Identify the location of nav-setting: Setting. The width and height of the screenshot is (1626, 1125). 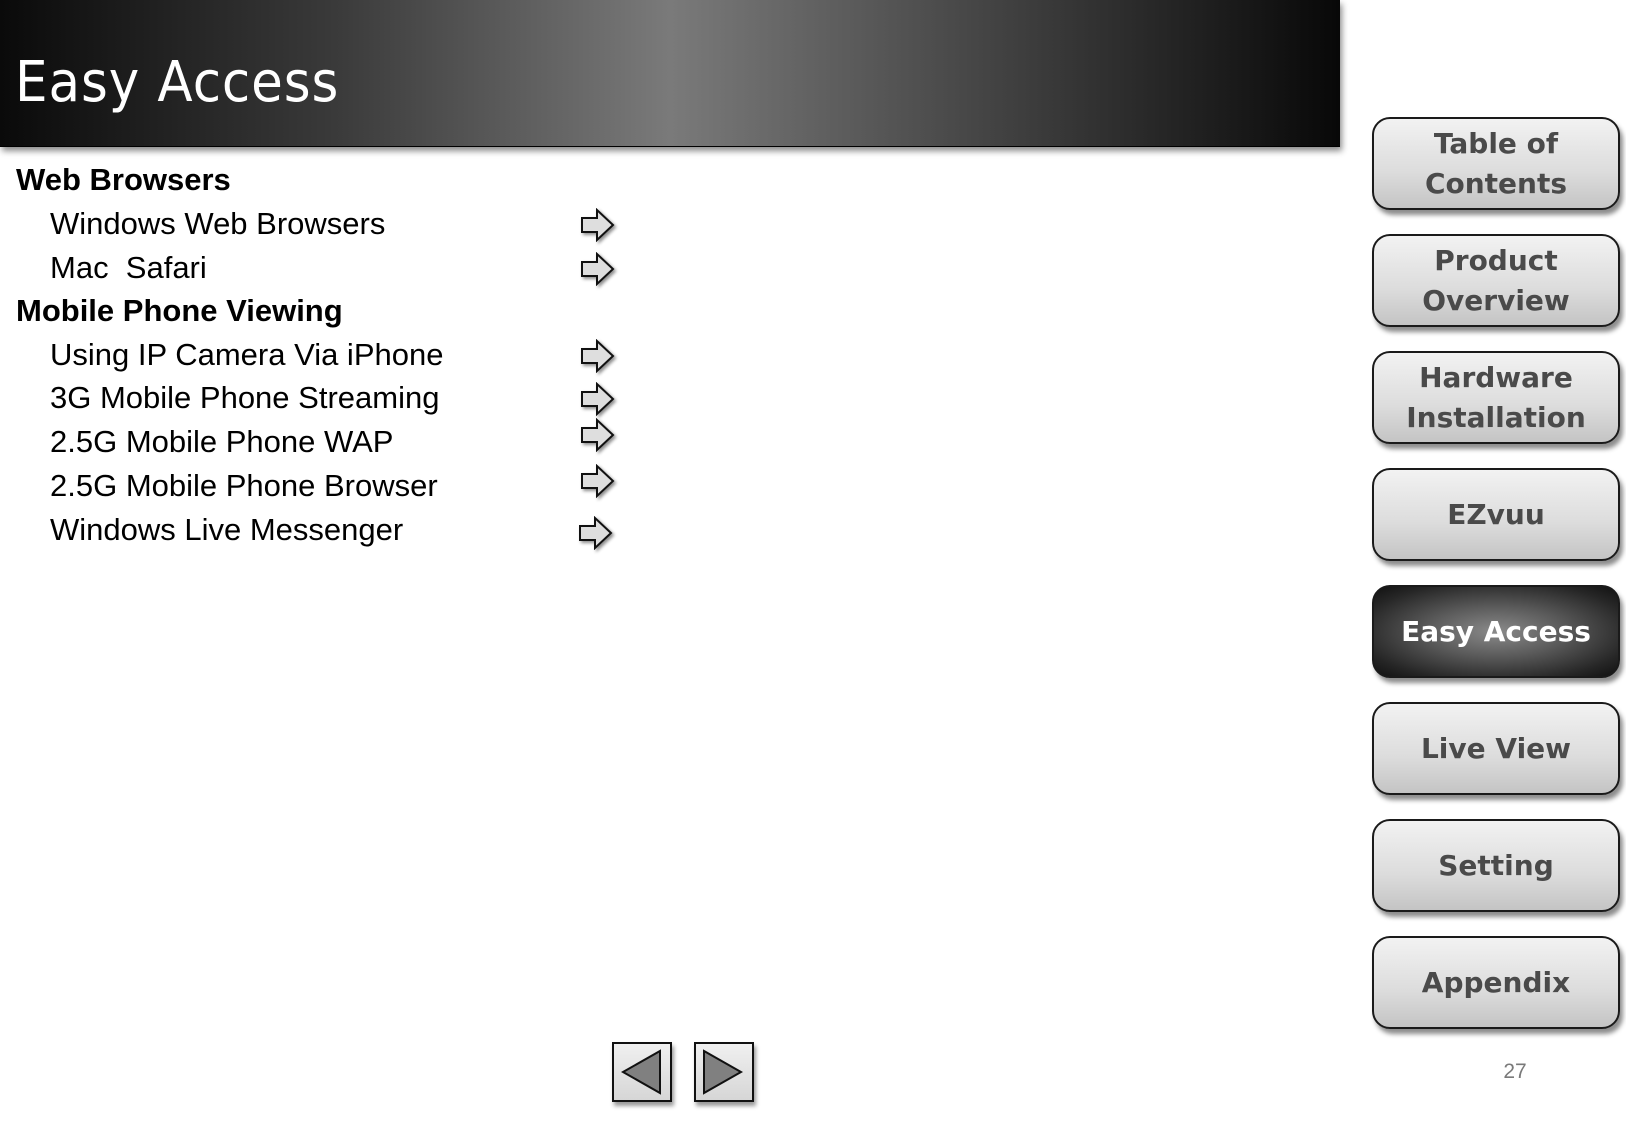
(1496, 865).